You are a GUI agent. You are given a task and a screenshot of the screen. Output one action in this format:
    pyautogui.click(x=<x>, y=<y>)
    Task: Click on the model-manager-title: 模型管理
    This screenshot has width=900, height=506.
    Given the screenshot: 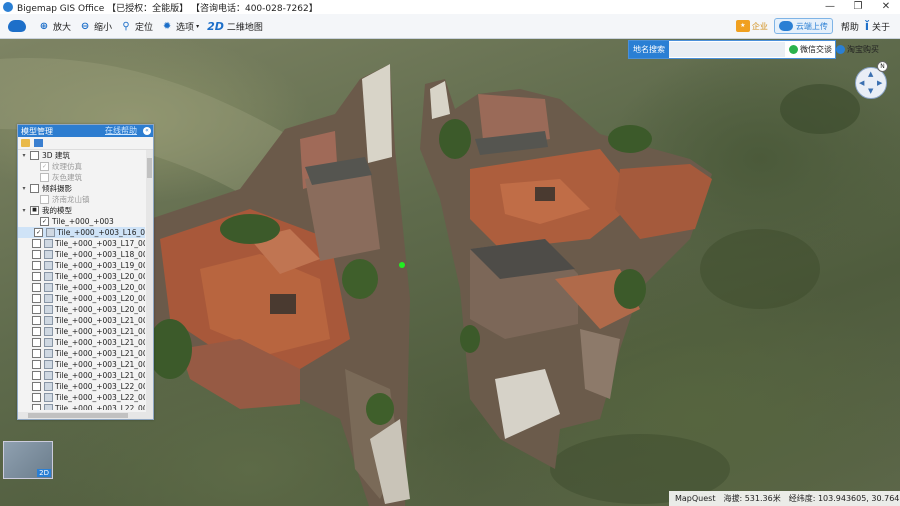 What is the action you would take?
    pyautogui.click(x=37, y=131)
    